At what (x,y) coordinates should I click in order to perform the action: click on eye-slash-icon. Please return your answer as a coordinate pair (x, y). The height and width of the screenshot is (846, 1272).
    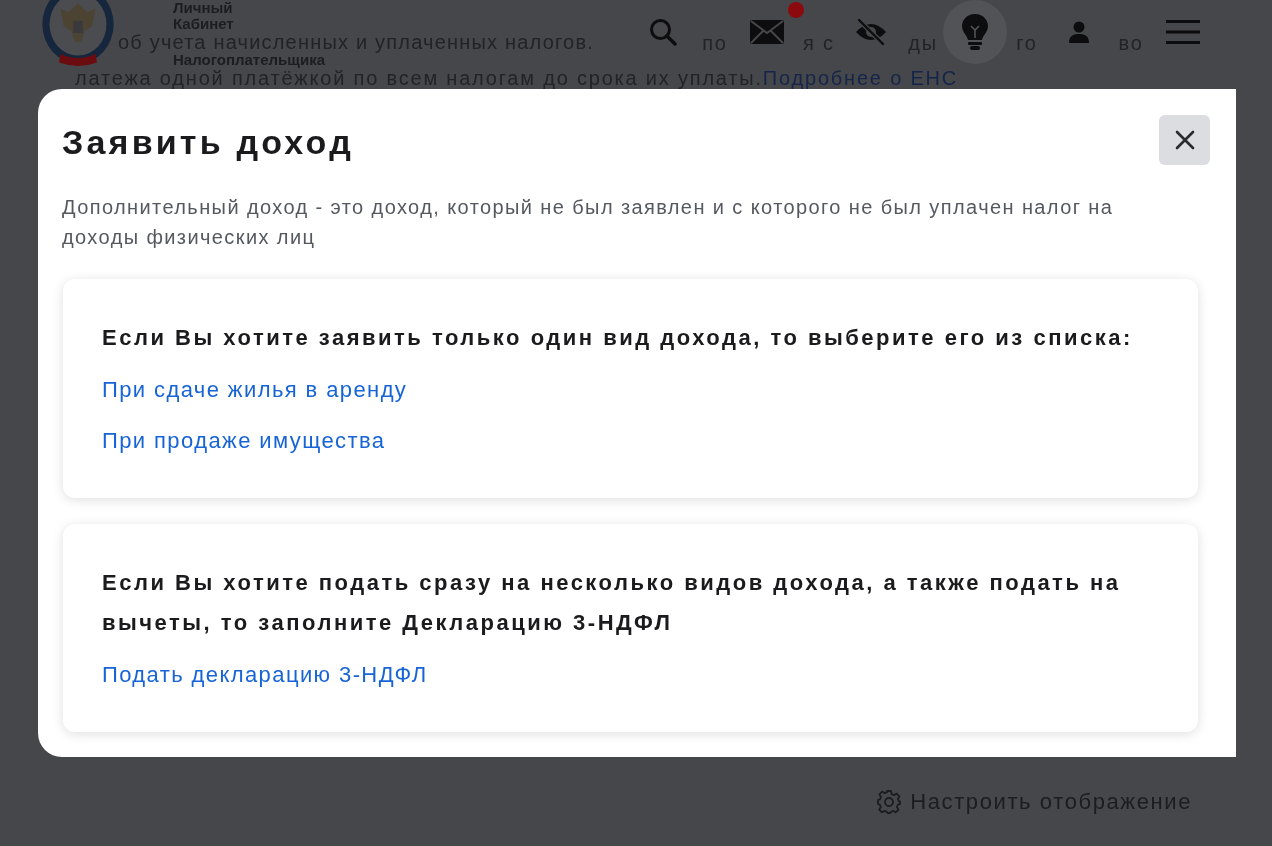
    Looking at the image, I should click on (871, 32).